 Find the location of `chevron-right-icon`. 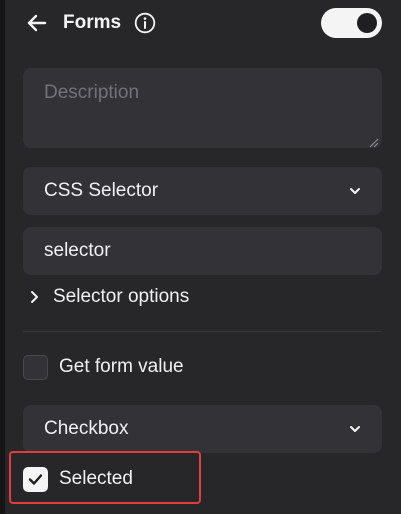

chevron-right-icon is located at coordinates (34, 297).